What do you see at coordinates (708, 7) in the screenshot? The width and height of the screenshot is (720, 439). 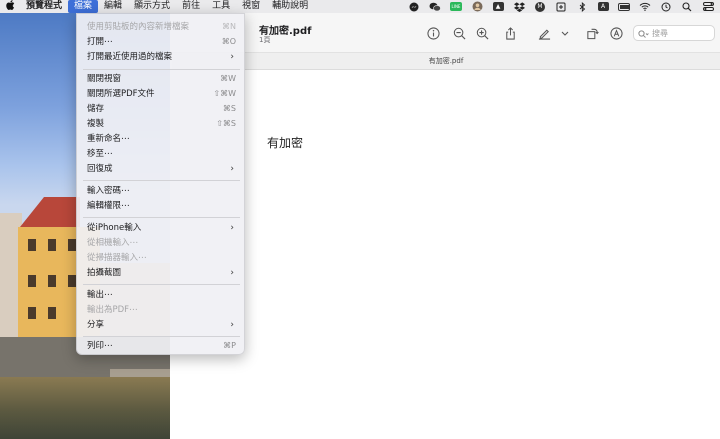 I see `control-center-icon` at bounding box center [708, 7].